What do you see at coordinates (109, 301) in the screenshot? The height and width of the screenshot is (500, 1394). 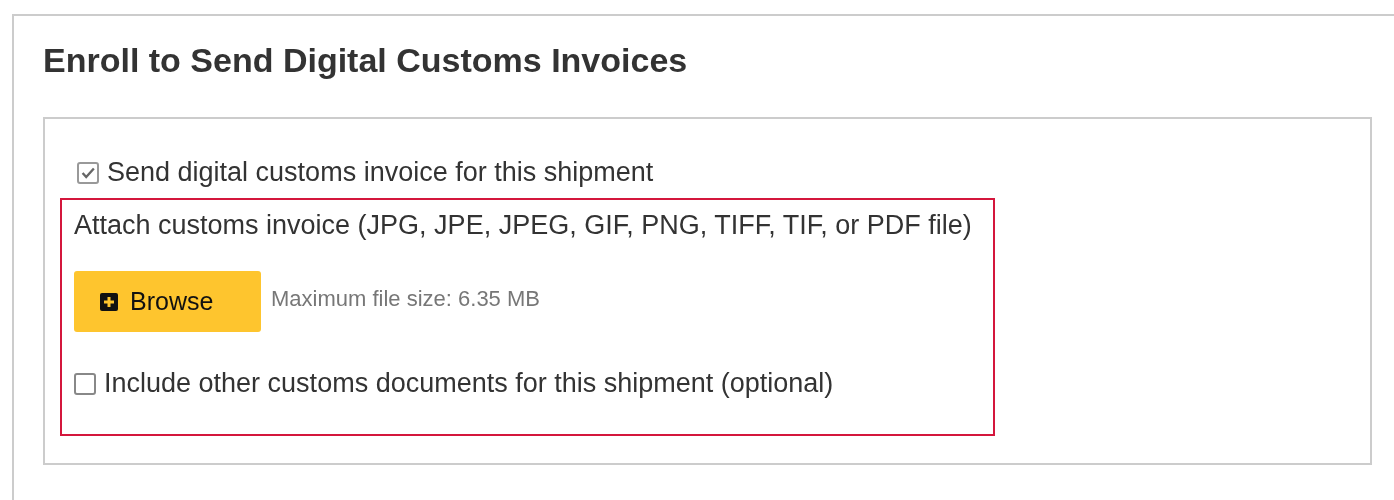 I see `plus-icon` at bounding box center [109, 301].